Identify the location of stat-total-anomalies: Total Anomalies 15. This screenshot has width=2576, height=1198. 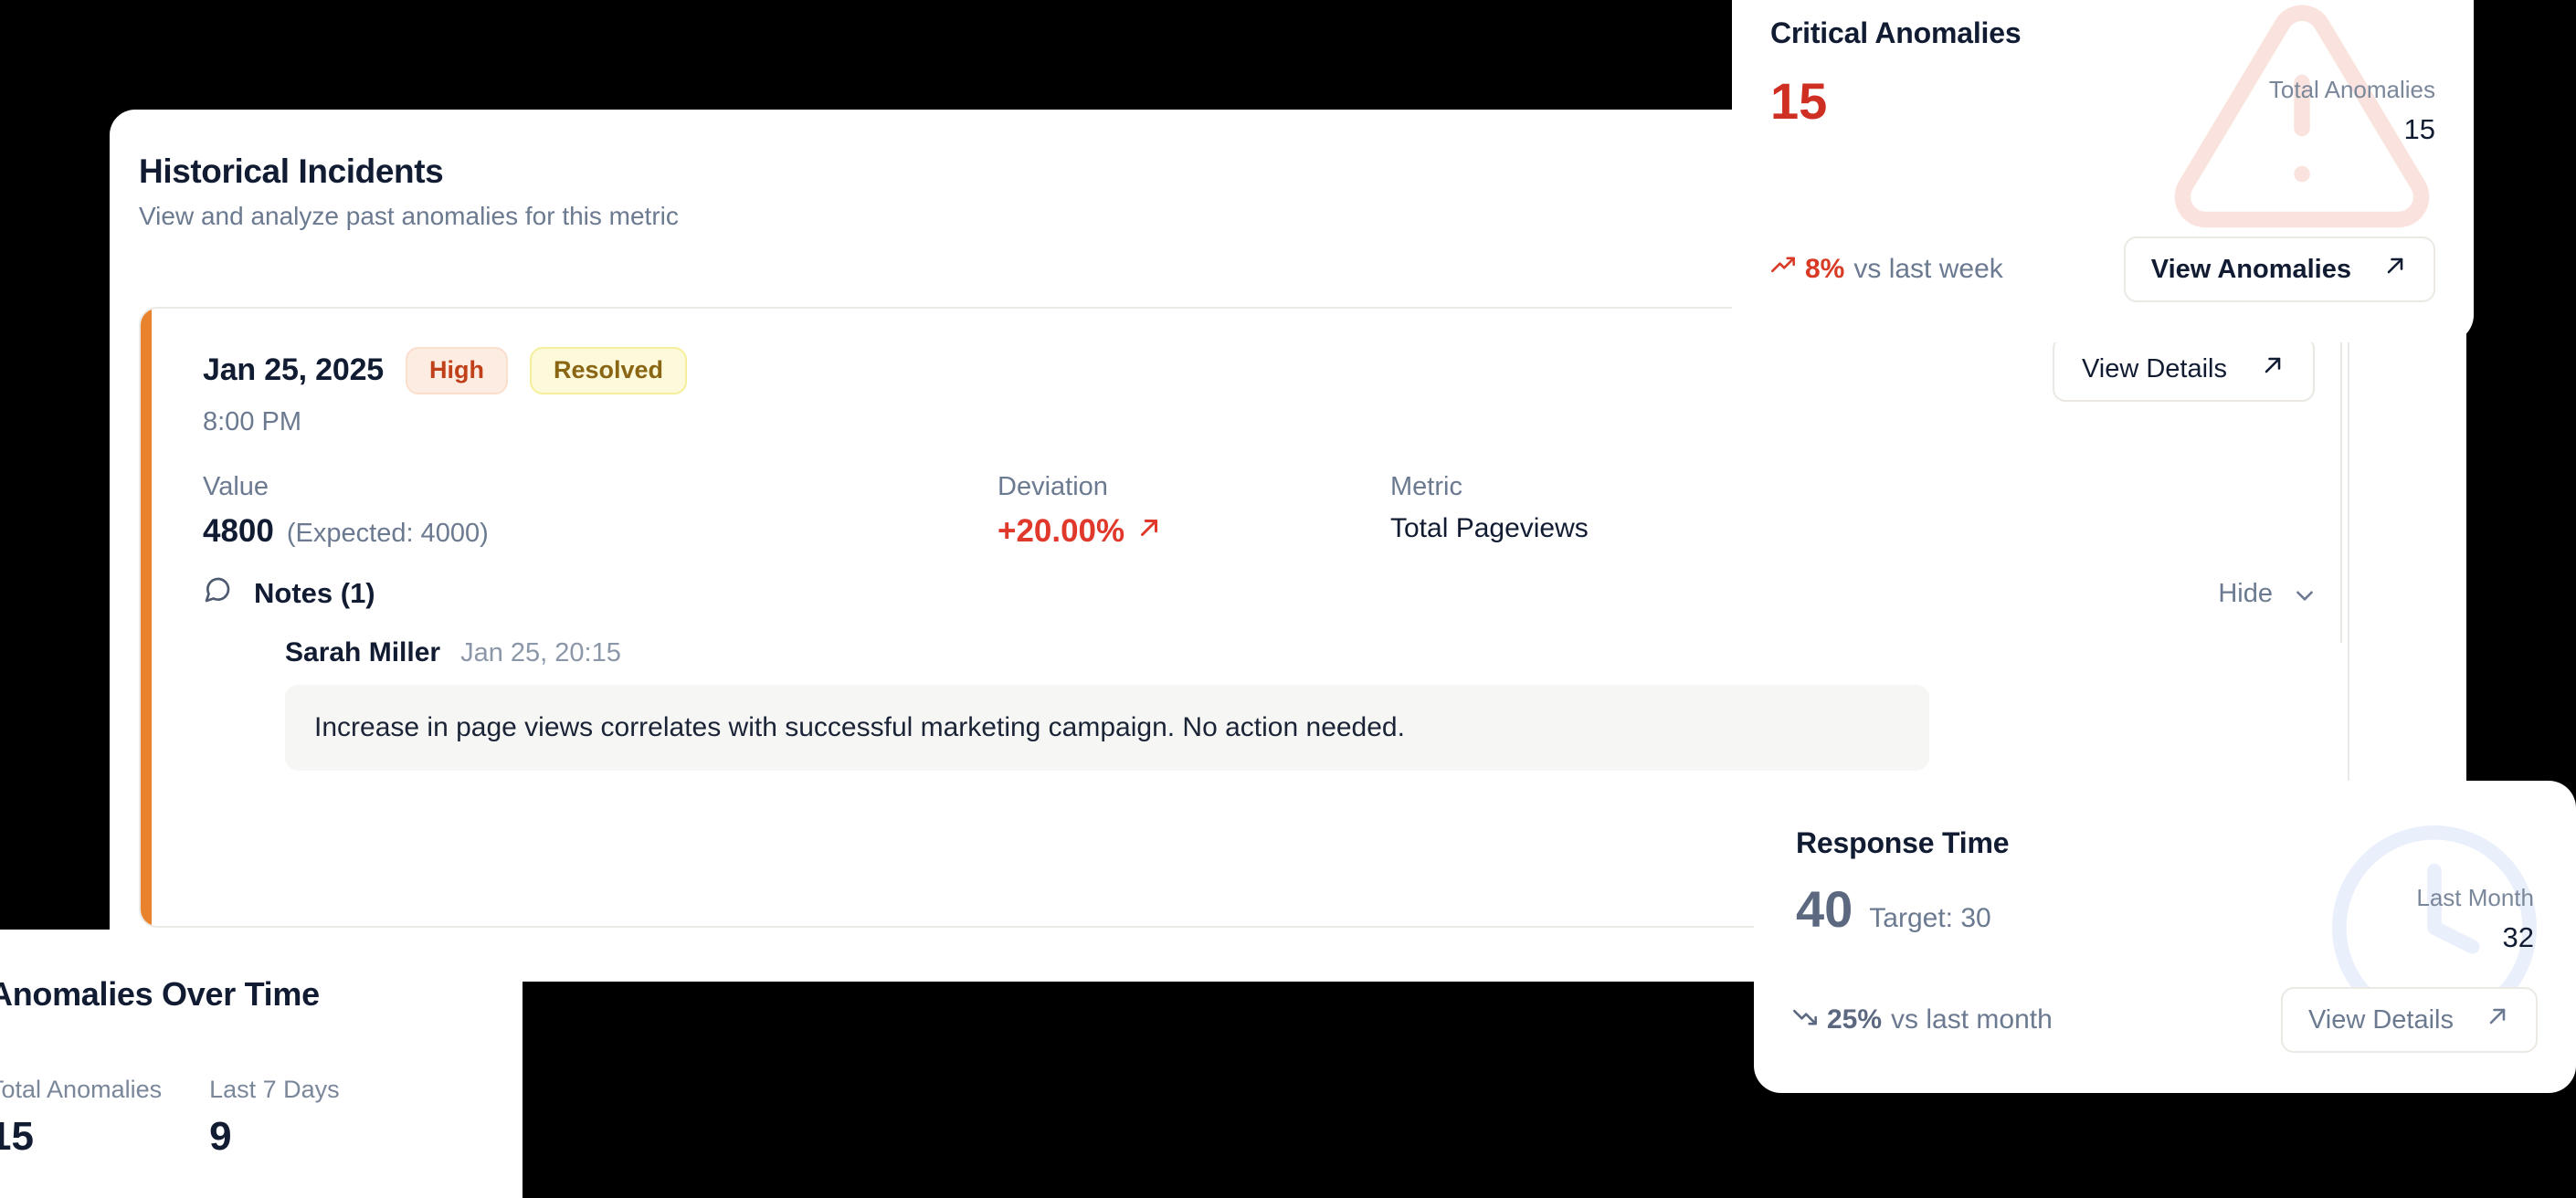
(81, 1116).